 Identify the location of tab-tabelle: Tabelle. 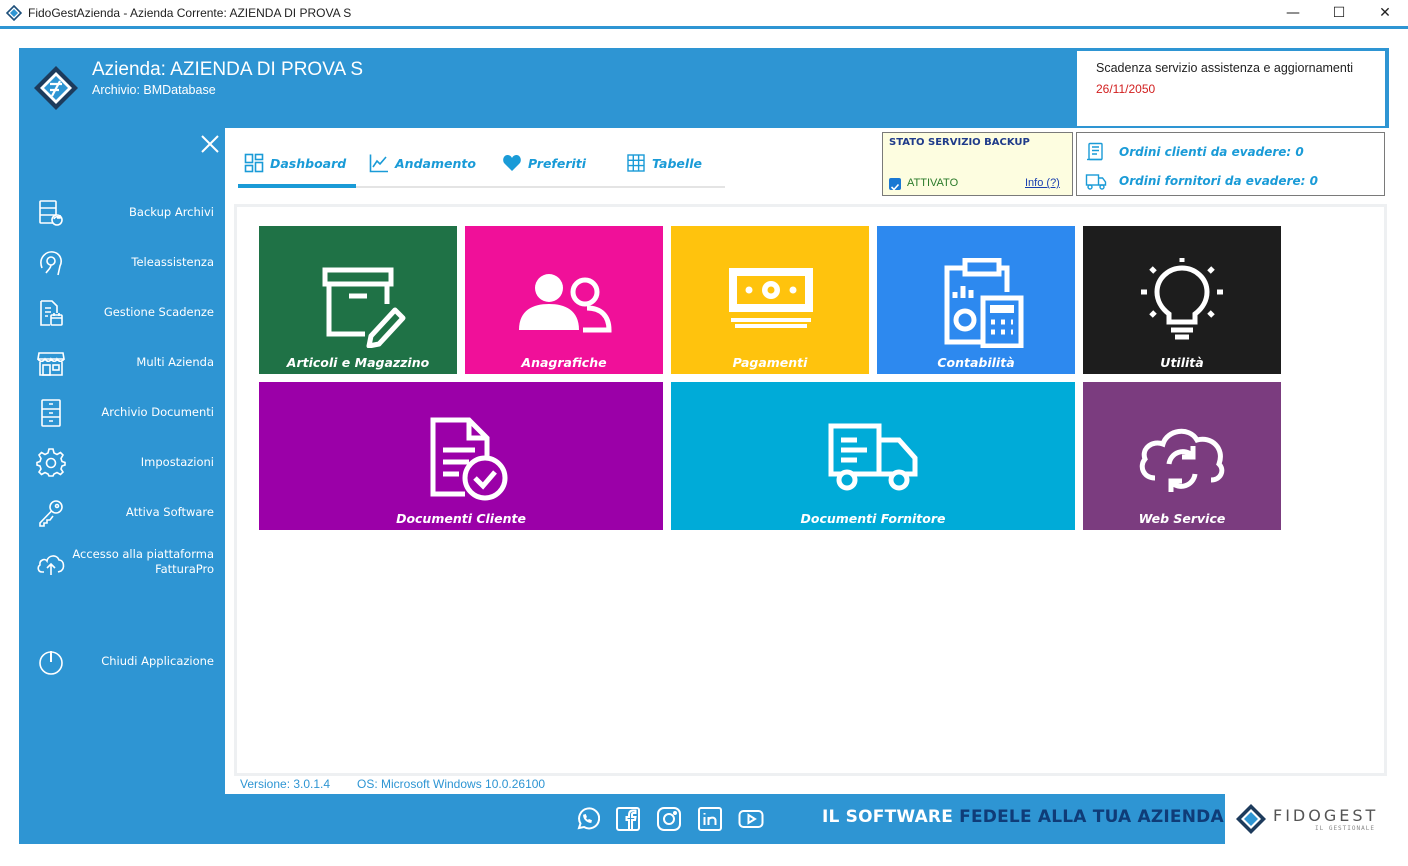
(664, 163).